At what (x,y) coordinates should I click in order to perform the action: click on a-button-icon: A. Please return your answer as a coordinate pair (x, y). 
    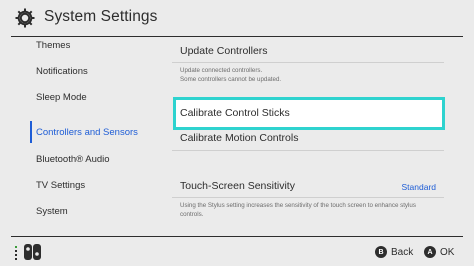
    Looking at the image, I should click on (430, 252).